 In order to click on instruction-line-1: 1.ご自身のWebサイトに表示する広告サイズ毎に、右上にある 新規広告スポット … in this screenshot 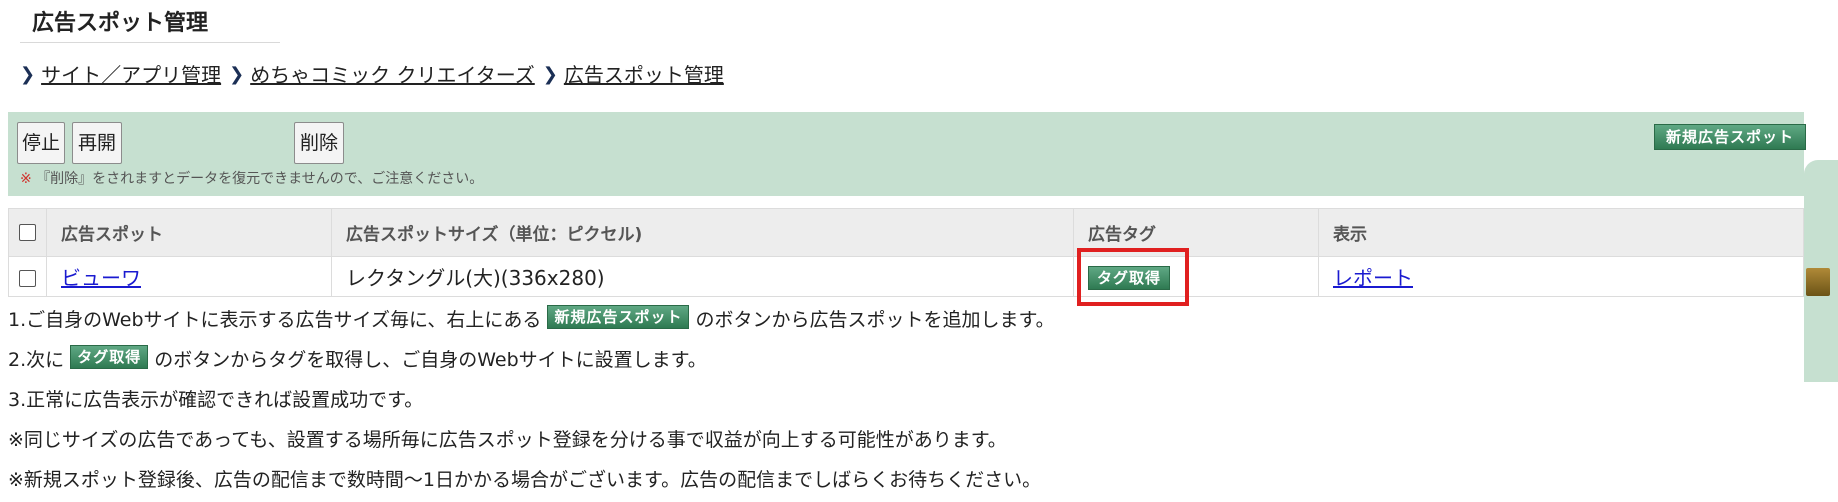, I will do `click(531, 322)`.